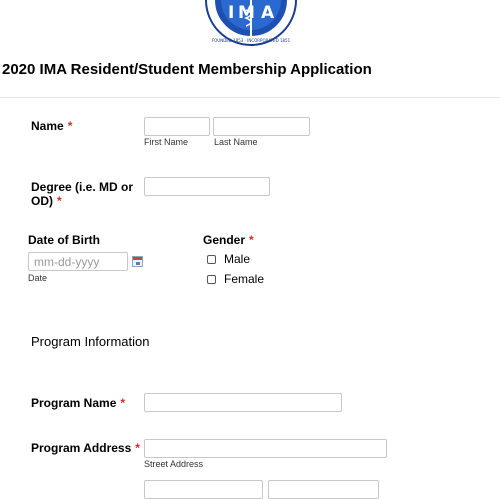  What do you see at coordinates (82, 187) in the screenshot?
I see `degree-label-line1: Degree (i.e. MD or` at bounding box center [82, 187].